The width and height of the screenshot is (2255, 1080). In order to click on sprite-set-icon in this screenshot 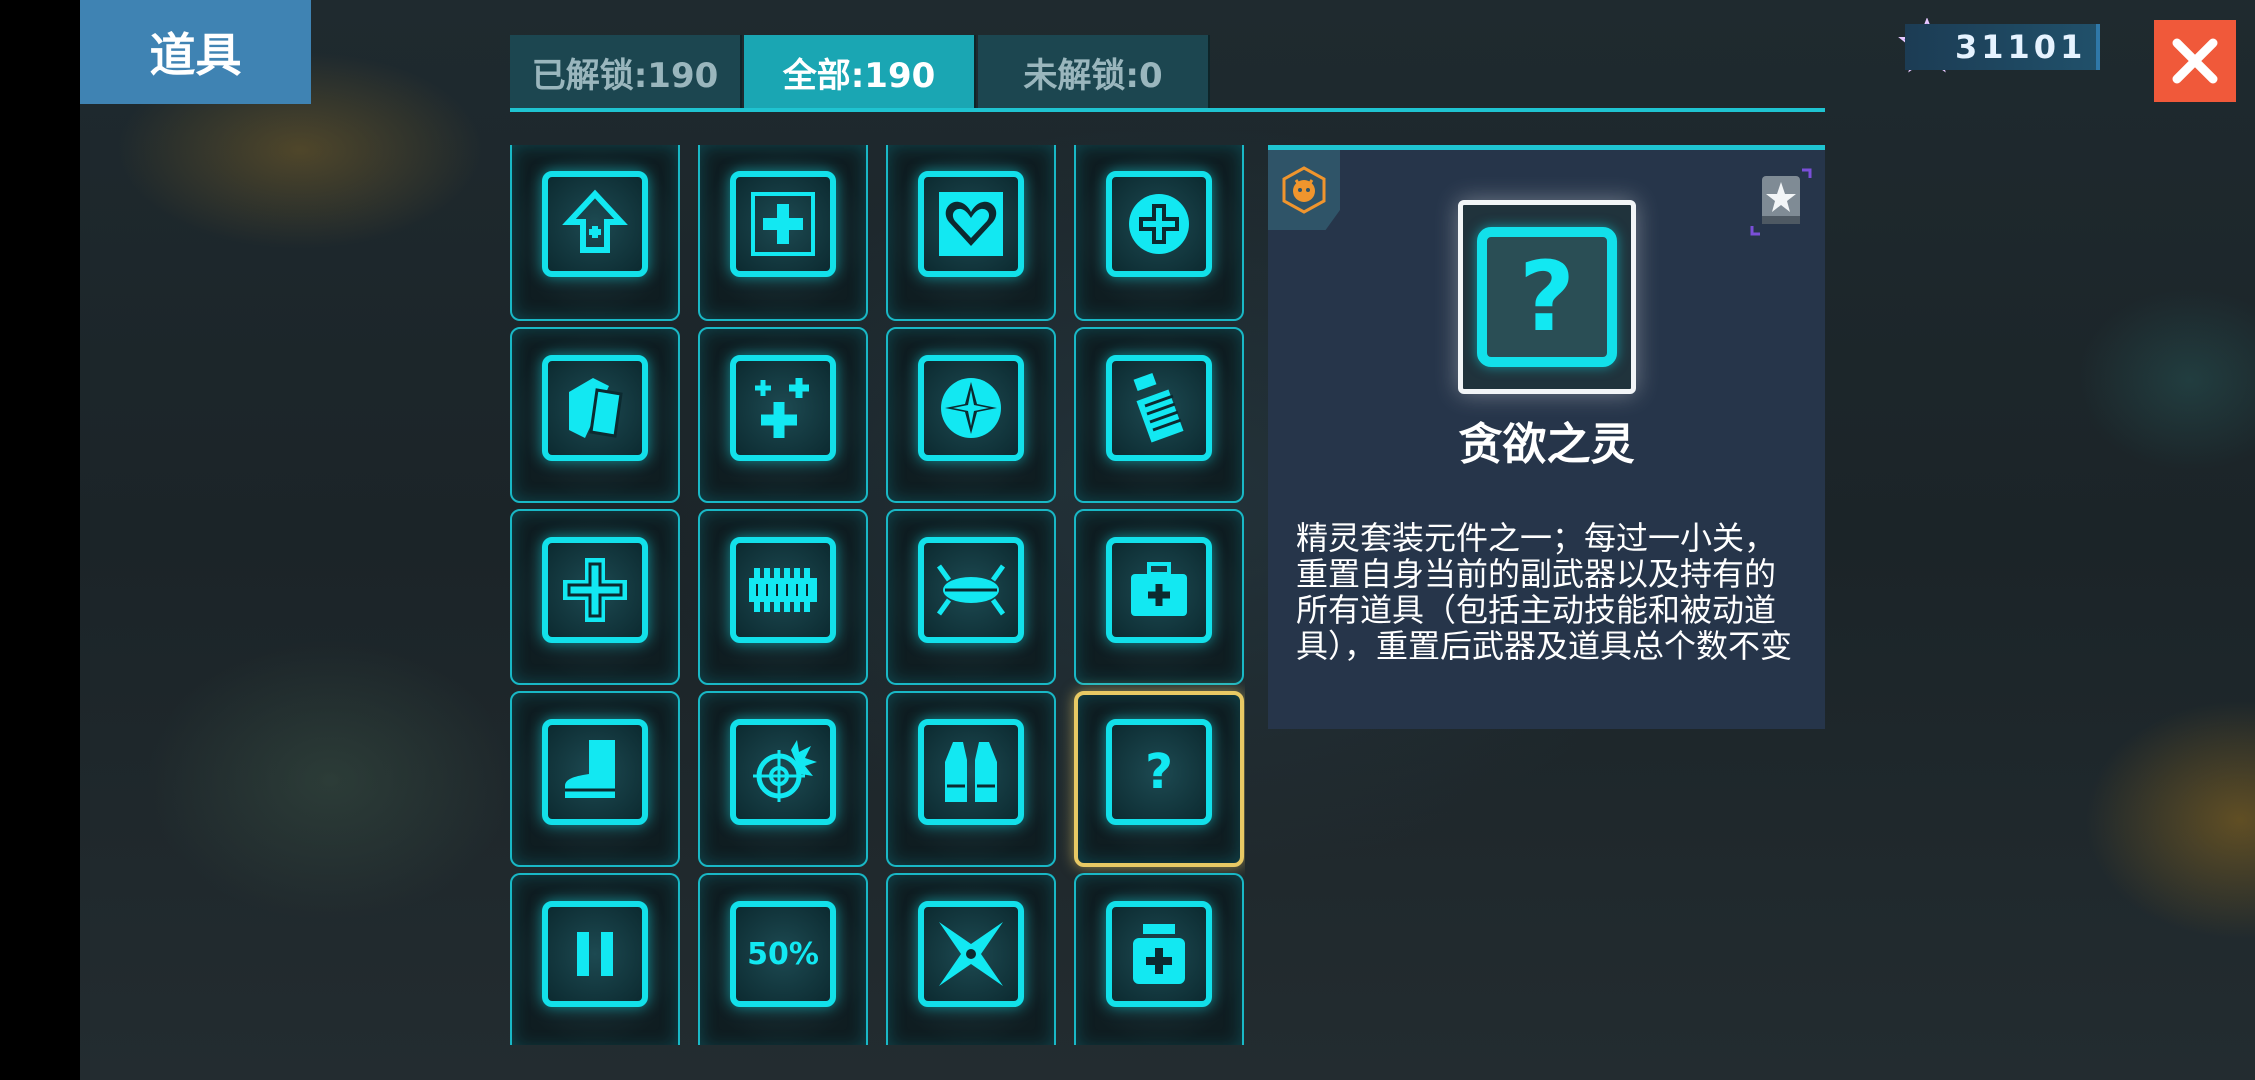, I will do `click(1781, 202)`.